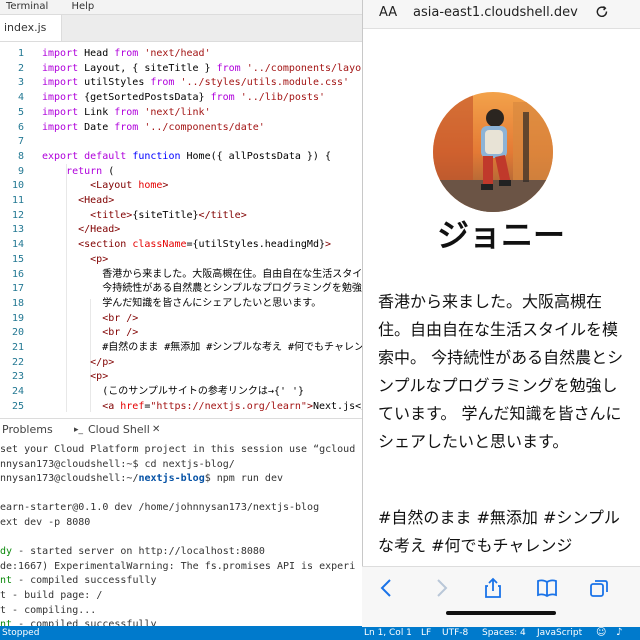  Describe the element at coordinates (602, 12) in the screenshot. I see `reload-icon` at that location.